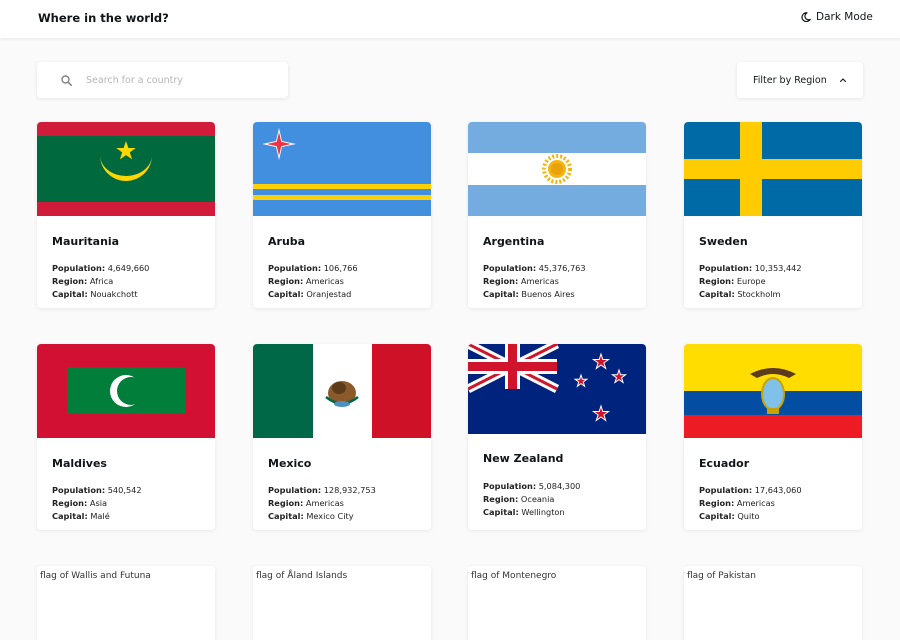 The width and height of the screenshot is (900, 640). What do you see at coordinates (534, 268) in the screenshot?
I see `population-row: Population: 45,376,763` at bounding box center [534, 268].